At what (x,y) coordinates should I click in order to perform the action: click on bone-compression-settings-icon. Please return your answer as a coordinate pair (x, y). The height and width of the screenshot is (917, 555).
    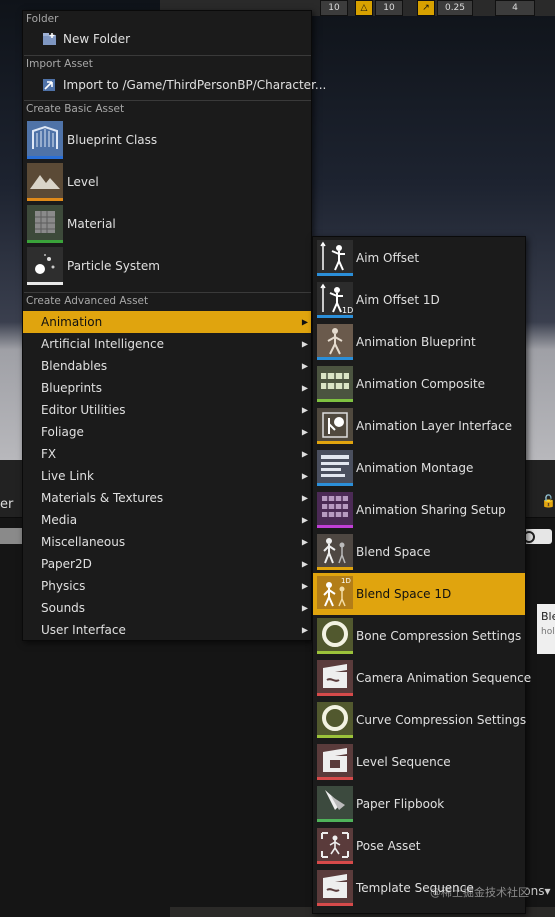
    Looking at the image, I should click on (335, 636).